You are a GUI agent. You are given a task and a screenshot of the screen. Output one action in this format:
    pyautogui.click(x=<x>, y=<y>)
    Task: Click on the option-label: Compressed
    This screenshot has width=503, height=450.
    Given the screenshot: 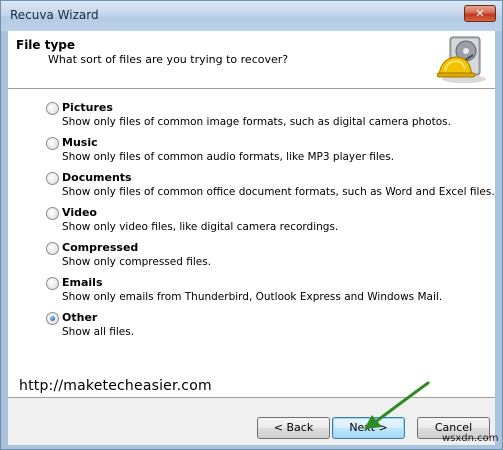 What is the action you would take?
    pyautogui.click(x=100, y=247)
    